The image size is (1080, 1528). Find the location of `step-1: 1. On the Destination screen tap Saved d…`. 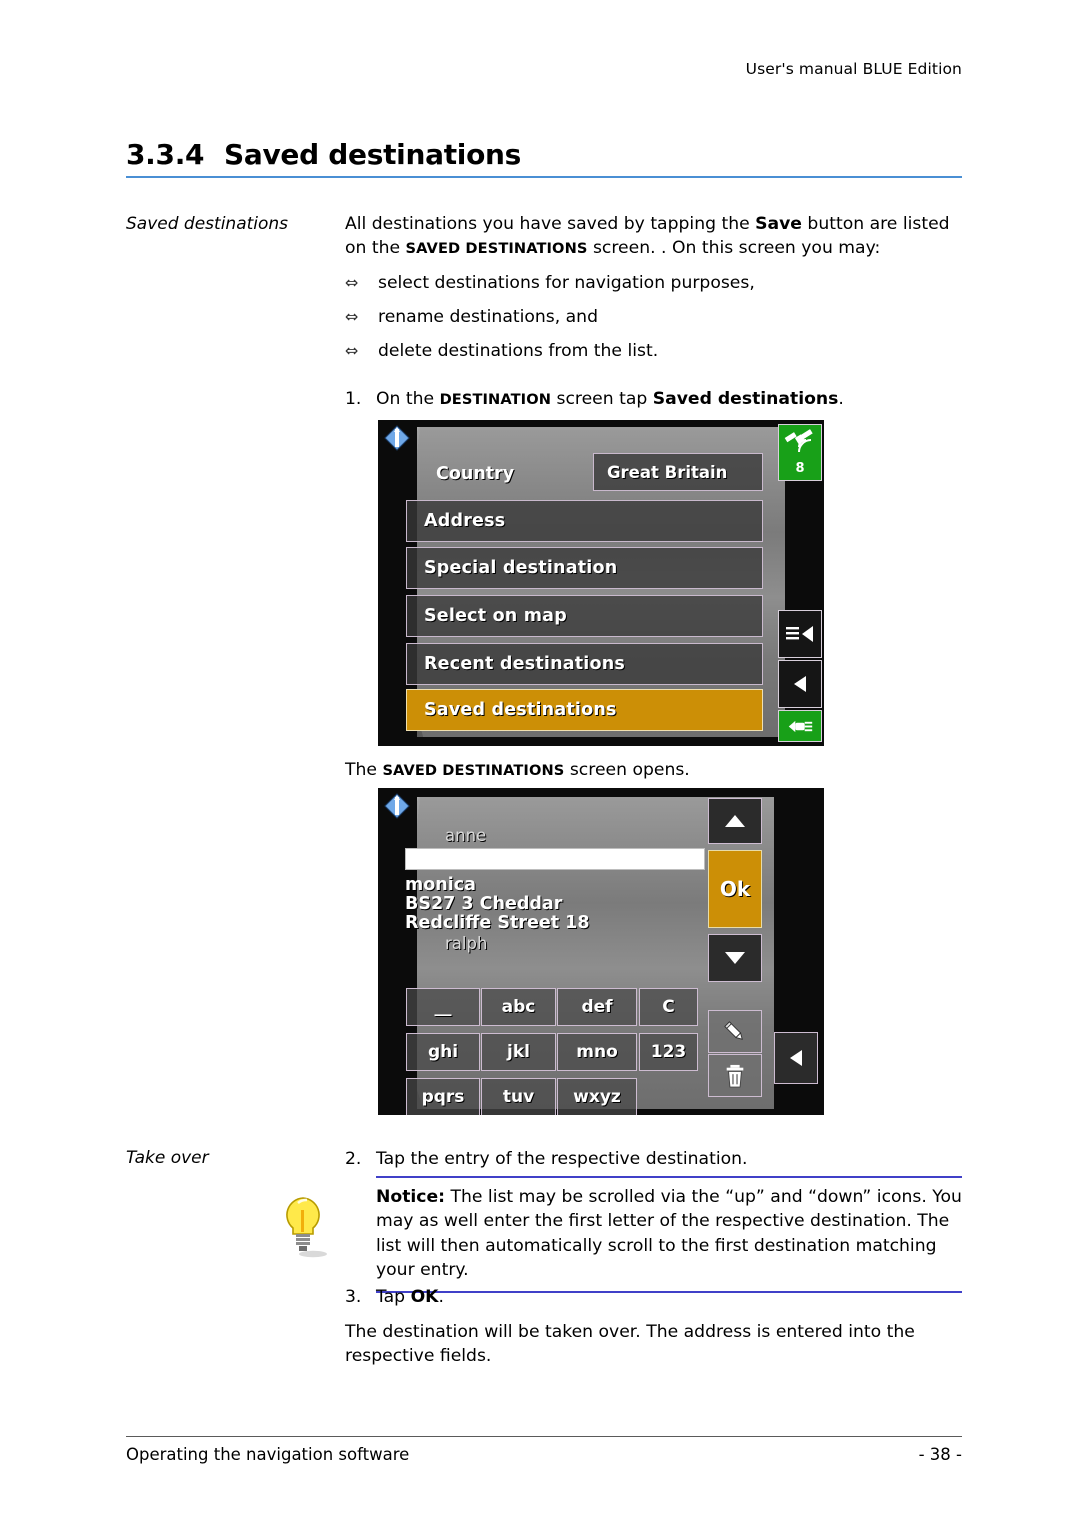

step-1: 1. On the Destination screen tap Saved d… is located at coordinates (654, 399).